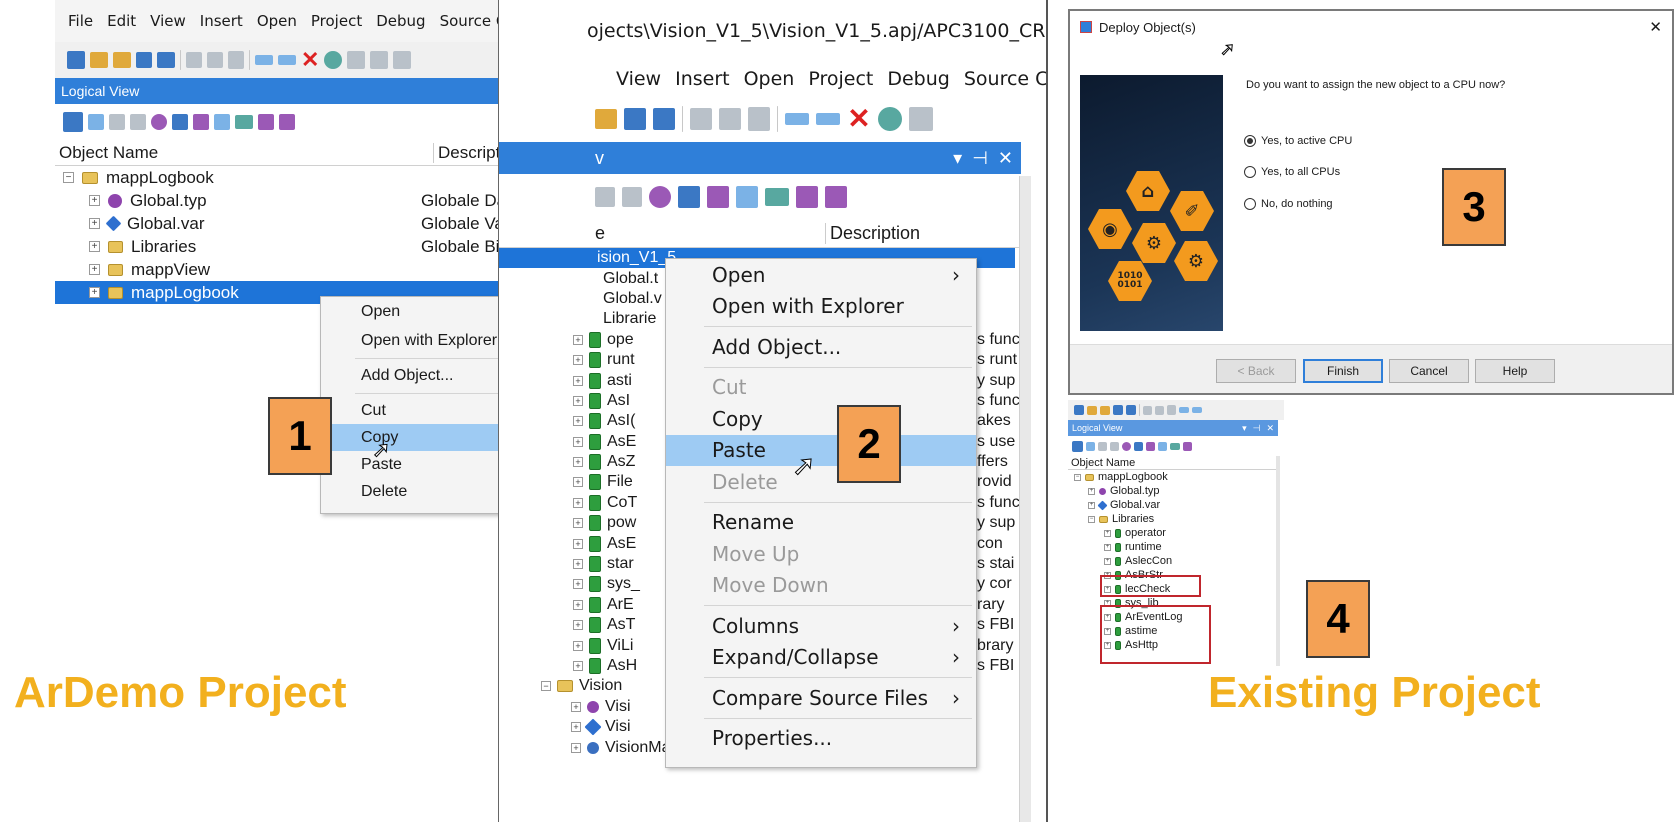 The image size is (1674, 822). What do you see at coordinates (821, 450) in the screenshot?
I see `menu-item-paste: Paste` at bounding box center [821, 450].